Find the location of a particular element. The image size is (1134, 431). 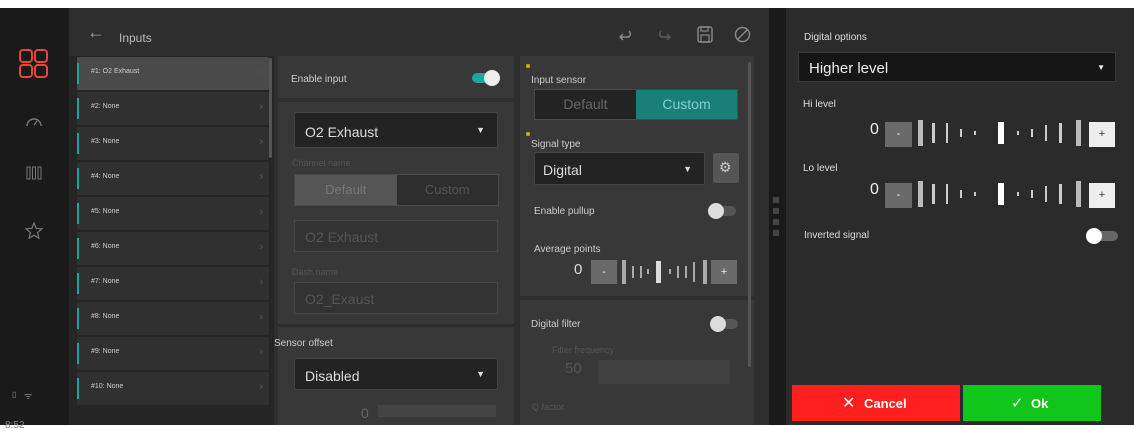

battery-icon: ▯ is located at coordinates (14, 394).